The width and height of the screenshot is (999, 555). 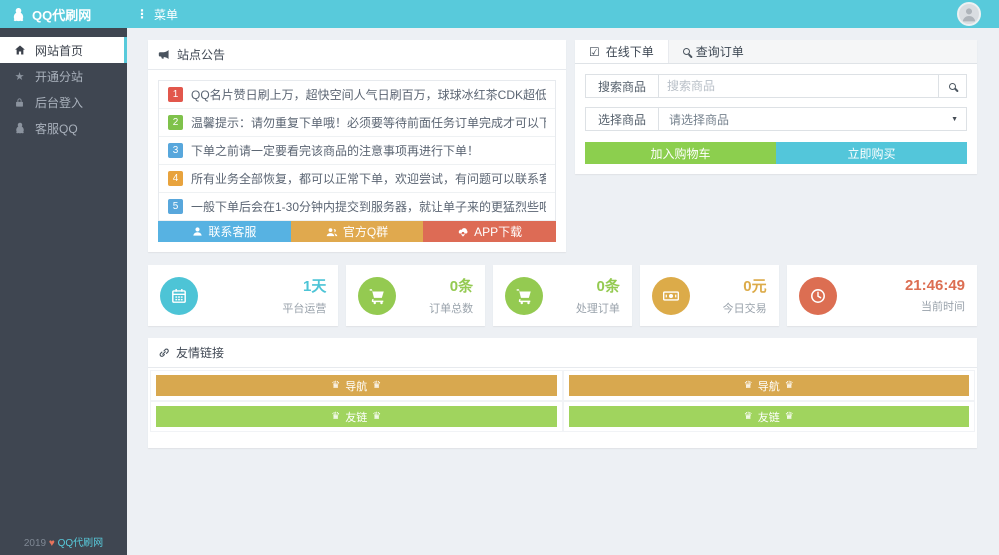 What do you see at coordinates (881, 295) in the screenshot?
I see `stat-card-current-time: 21:46:49 当前时间` at bounding box center [881, 295].